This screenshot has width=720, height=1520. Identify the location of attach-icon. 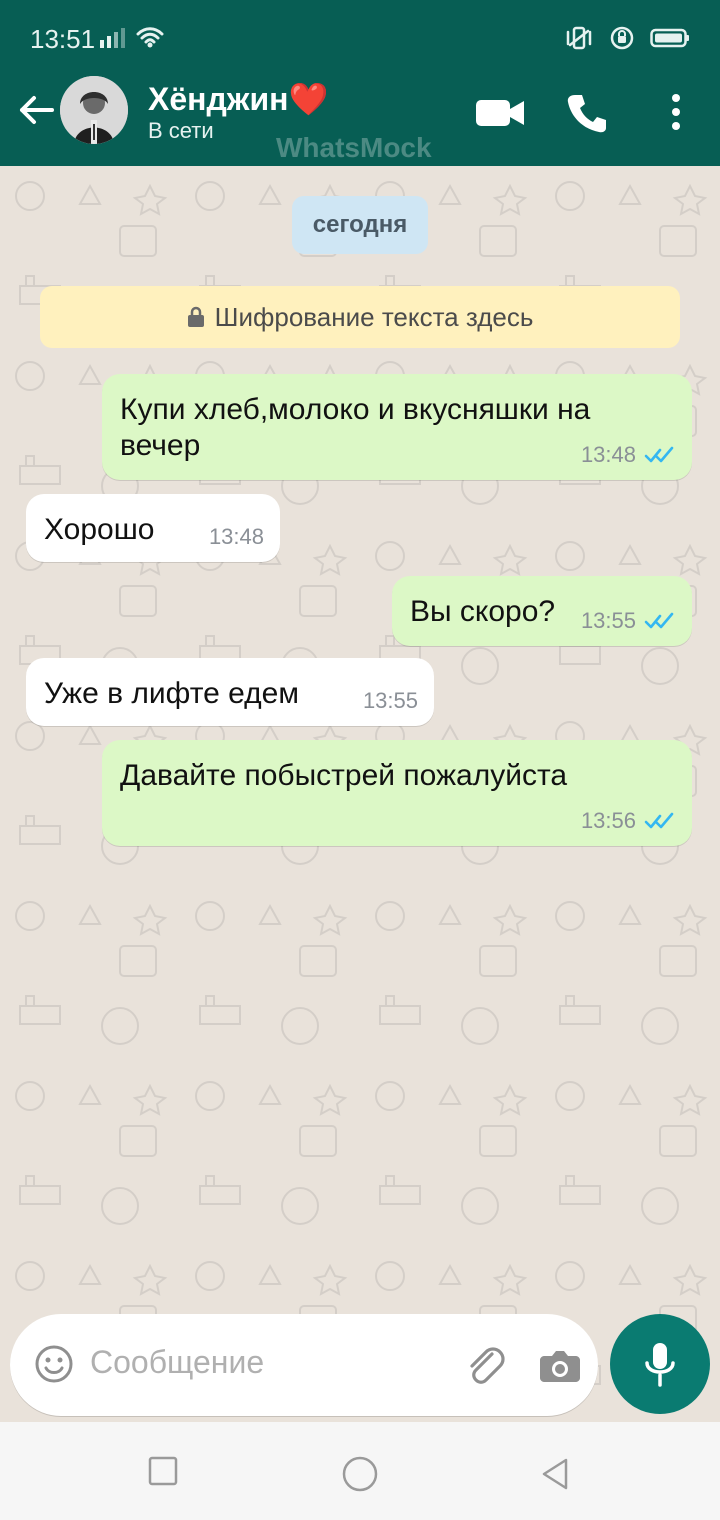
(487, 1365).